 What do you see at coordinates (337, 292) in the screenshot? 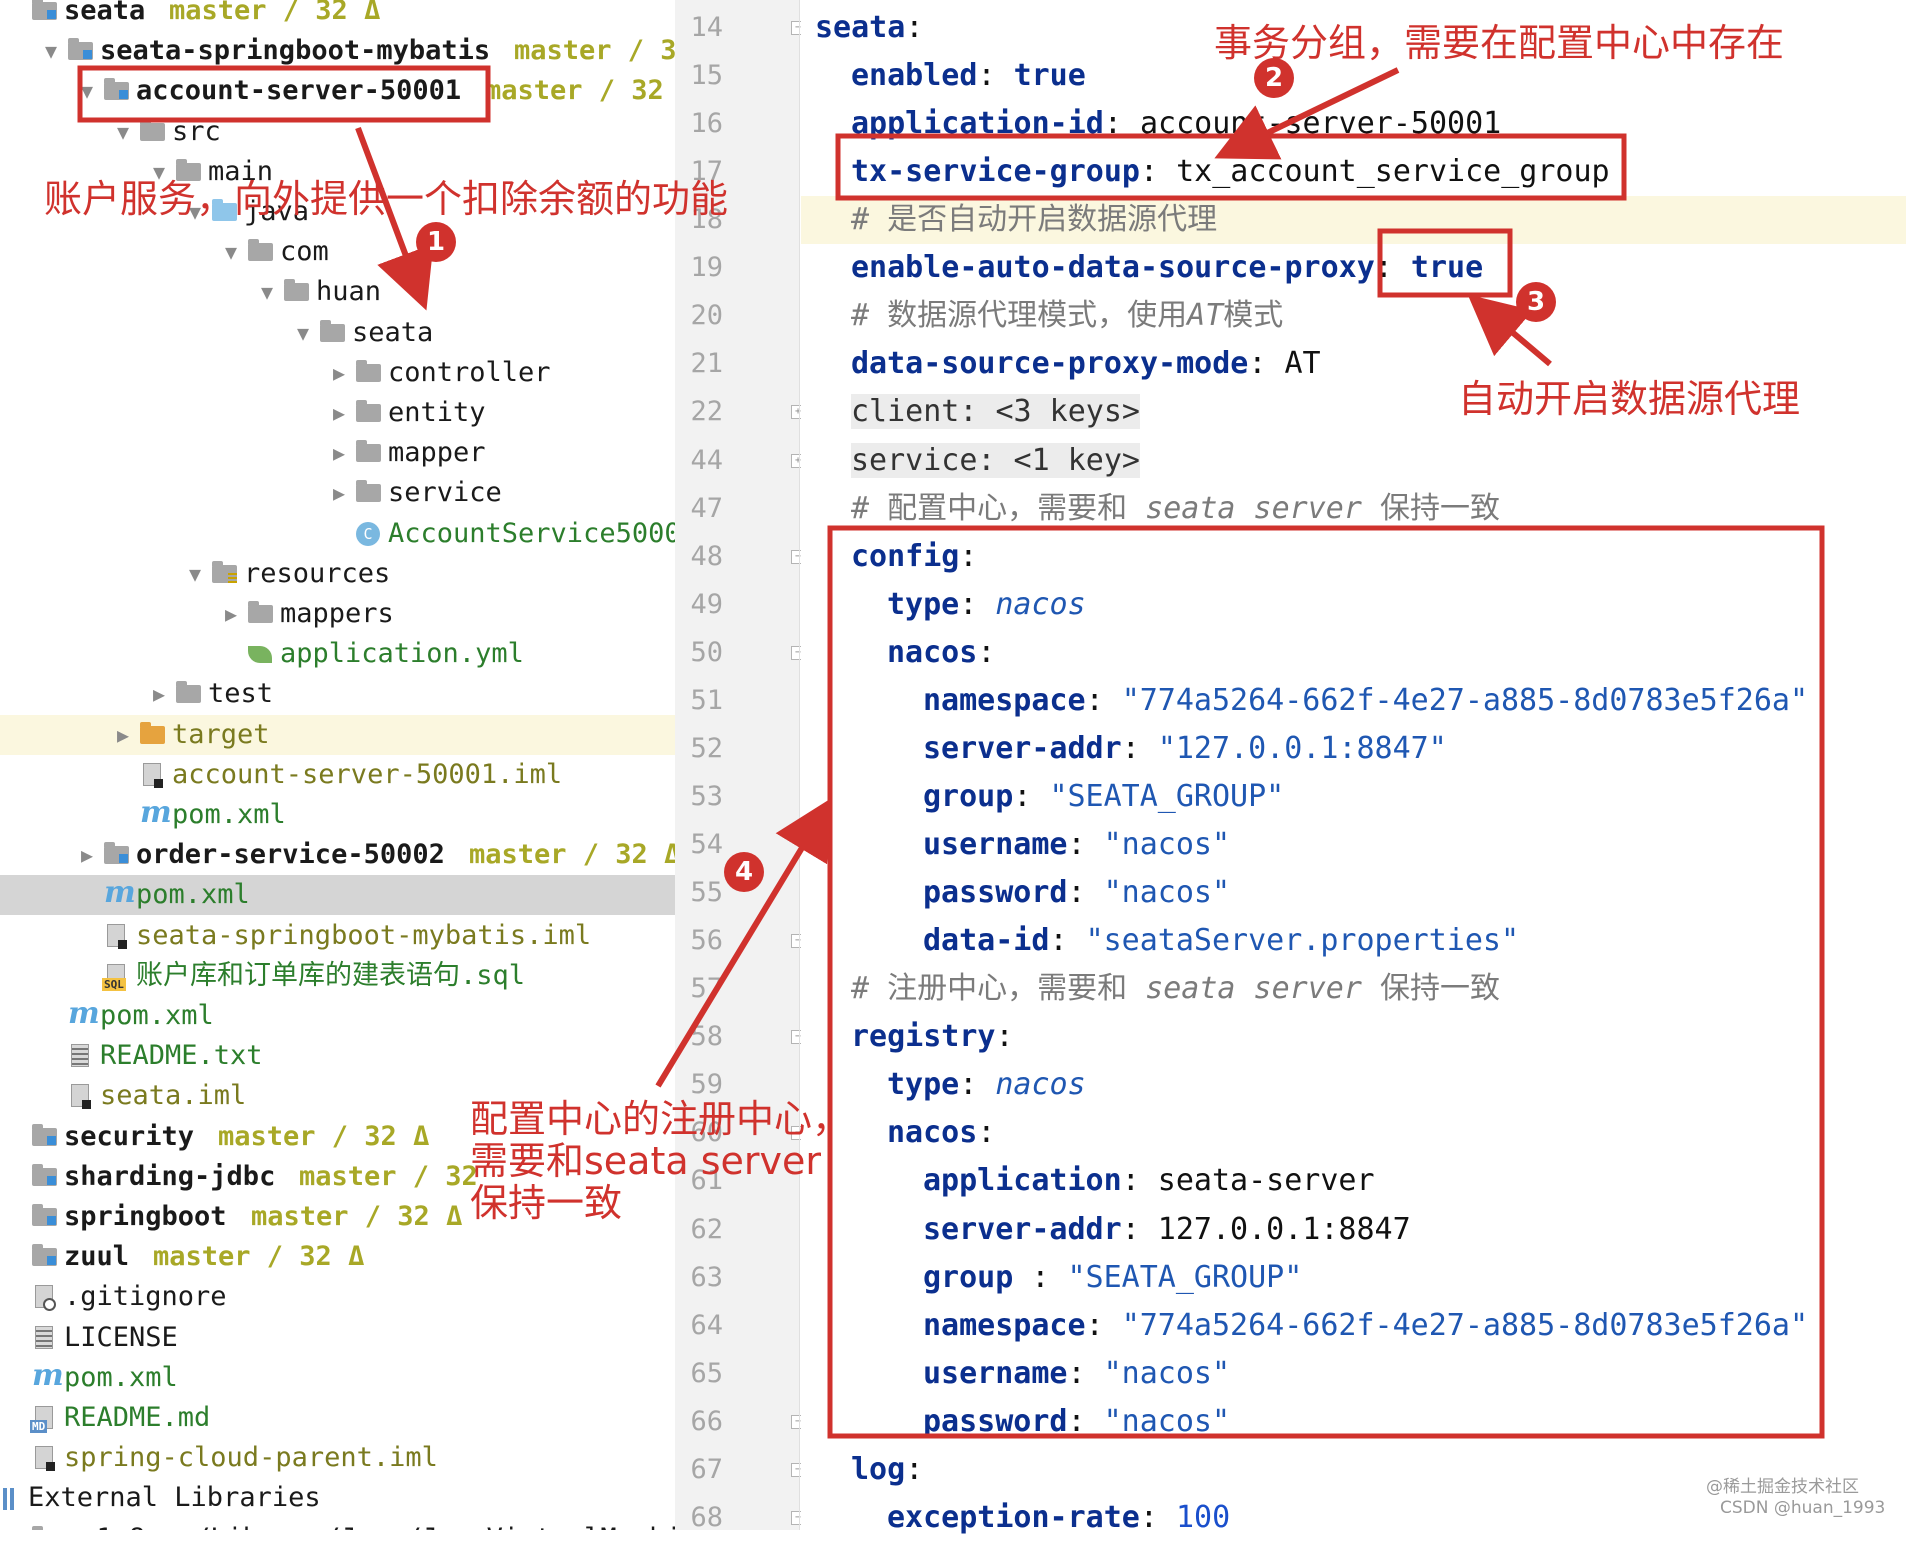
I see `tree-row: ▼ huan` at bounding box center [337, 292].